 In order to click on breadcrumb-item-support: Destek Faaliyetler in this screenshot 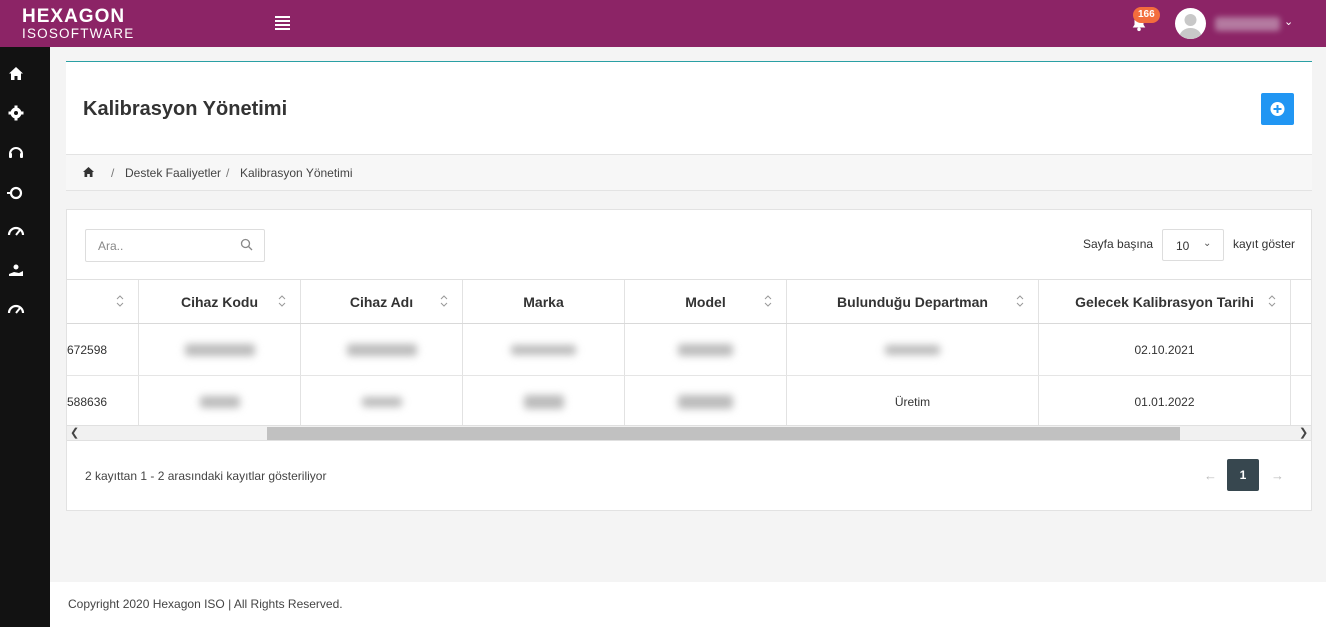, I will do `click(173, 173)`.